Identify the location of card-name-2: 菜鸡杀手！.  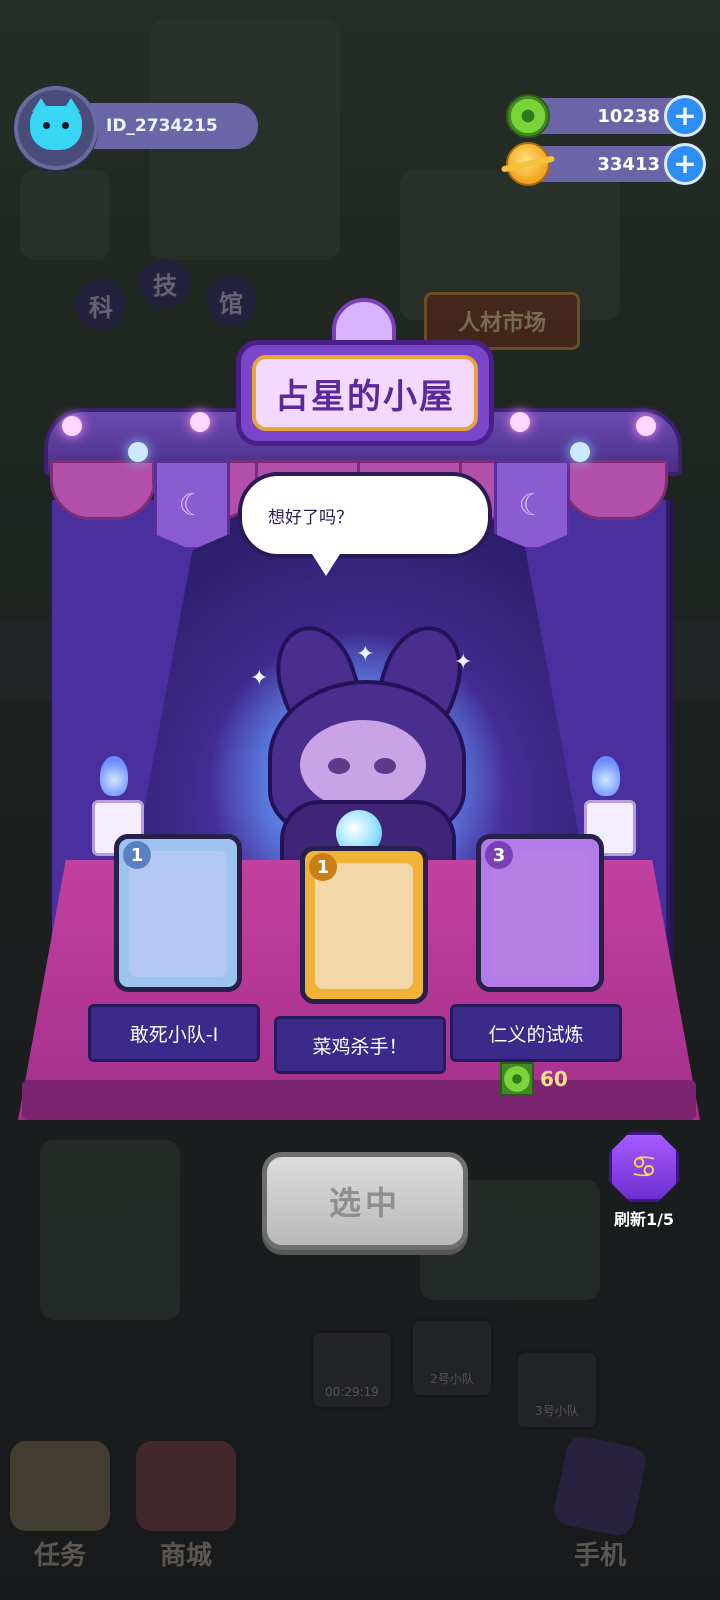
(360, 1045).